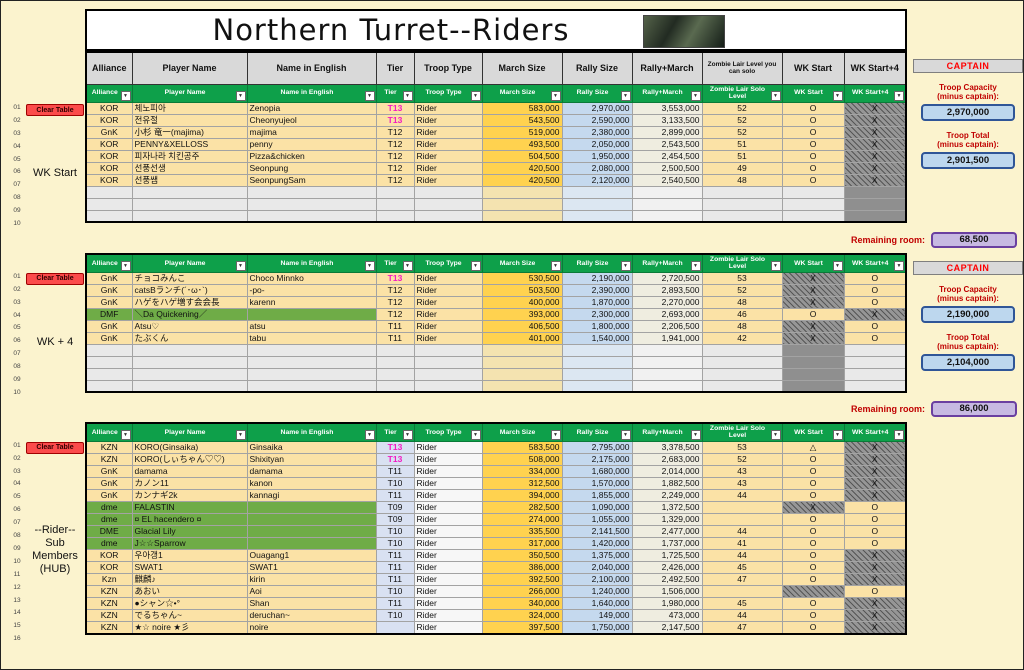  What do you see at coordinates (522, 216) in the screenshot?
I see `cell-march` at bounding box center [522, 216].